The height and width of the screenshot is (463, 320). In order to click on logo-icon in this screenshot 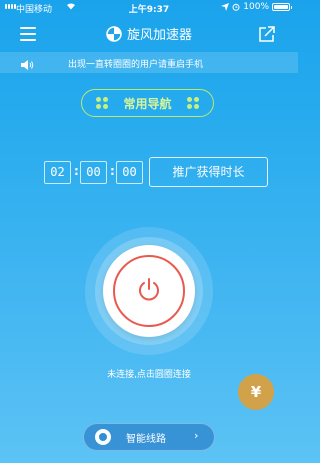, I will do `click(114, 33)`.